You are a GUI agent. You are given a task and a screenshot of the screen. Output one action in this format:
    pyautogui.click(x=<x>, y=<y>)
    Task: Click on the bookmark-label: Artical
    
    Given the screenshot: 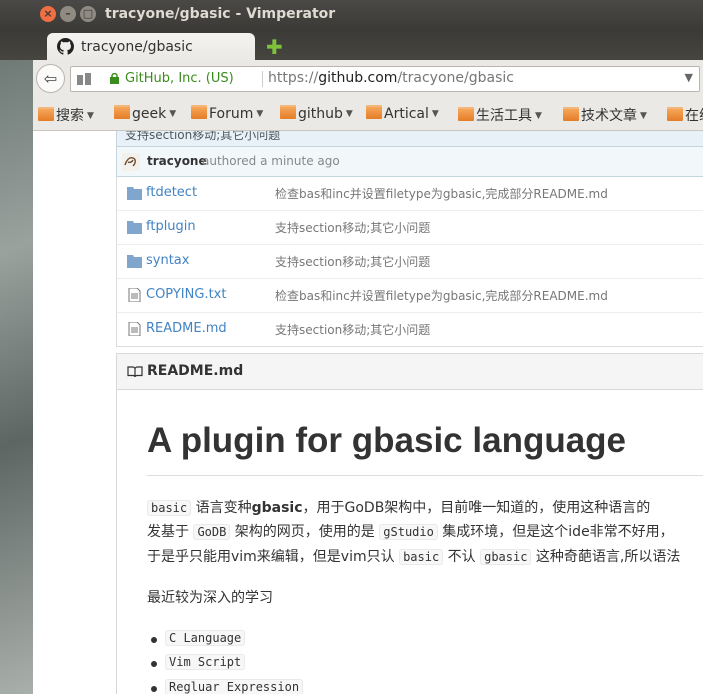 What is the action you would take?
    pyautogui.click(x=406, y=114)
    